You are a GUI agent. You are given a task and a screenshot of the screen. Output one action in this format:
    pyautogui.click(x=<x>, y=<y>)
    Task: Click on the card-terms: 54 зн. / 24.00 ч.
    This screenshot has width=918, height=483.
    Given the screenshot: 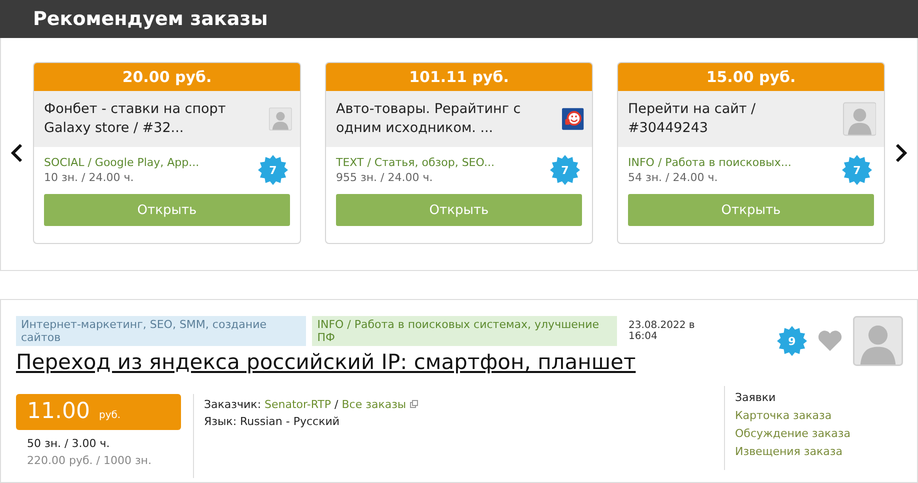 What is the action you would take?
    pyautogui.click(x=673, y=177)
    